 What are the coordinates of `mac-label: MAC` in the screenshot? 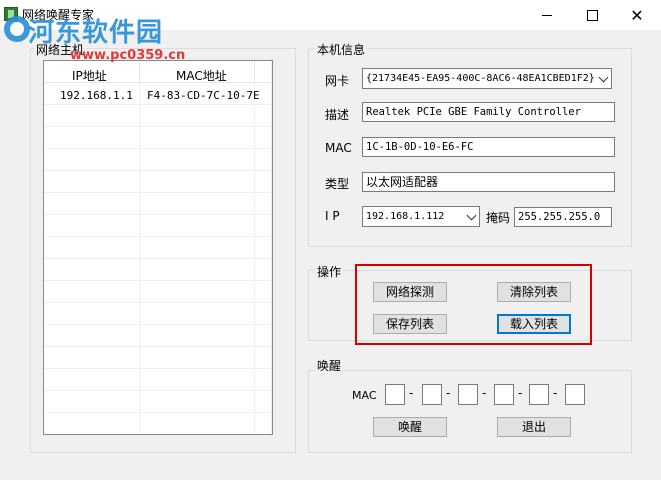 It's located at (338, 148).